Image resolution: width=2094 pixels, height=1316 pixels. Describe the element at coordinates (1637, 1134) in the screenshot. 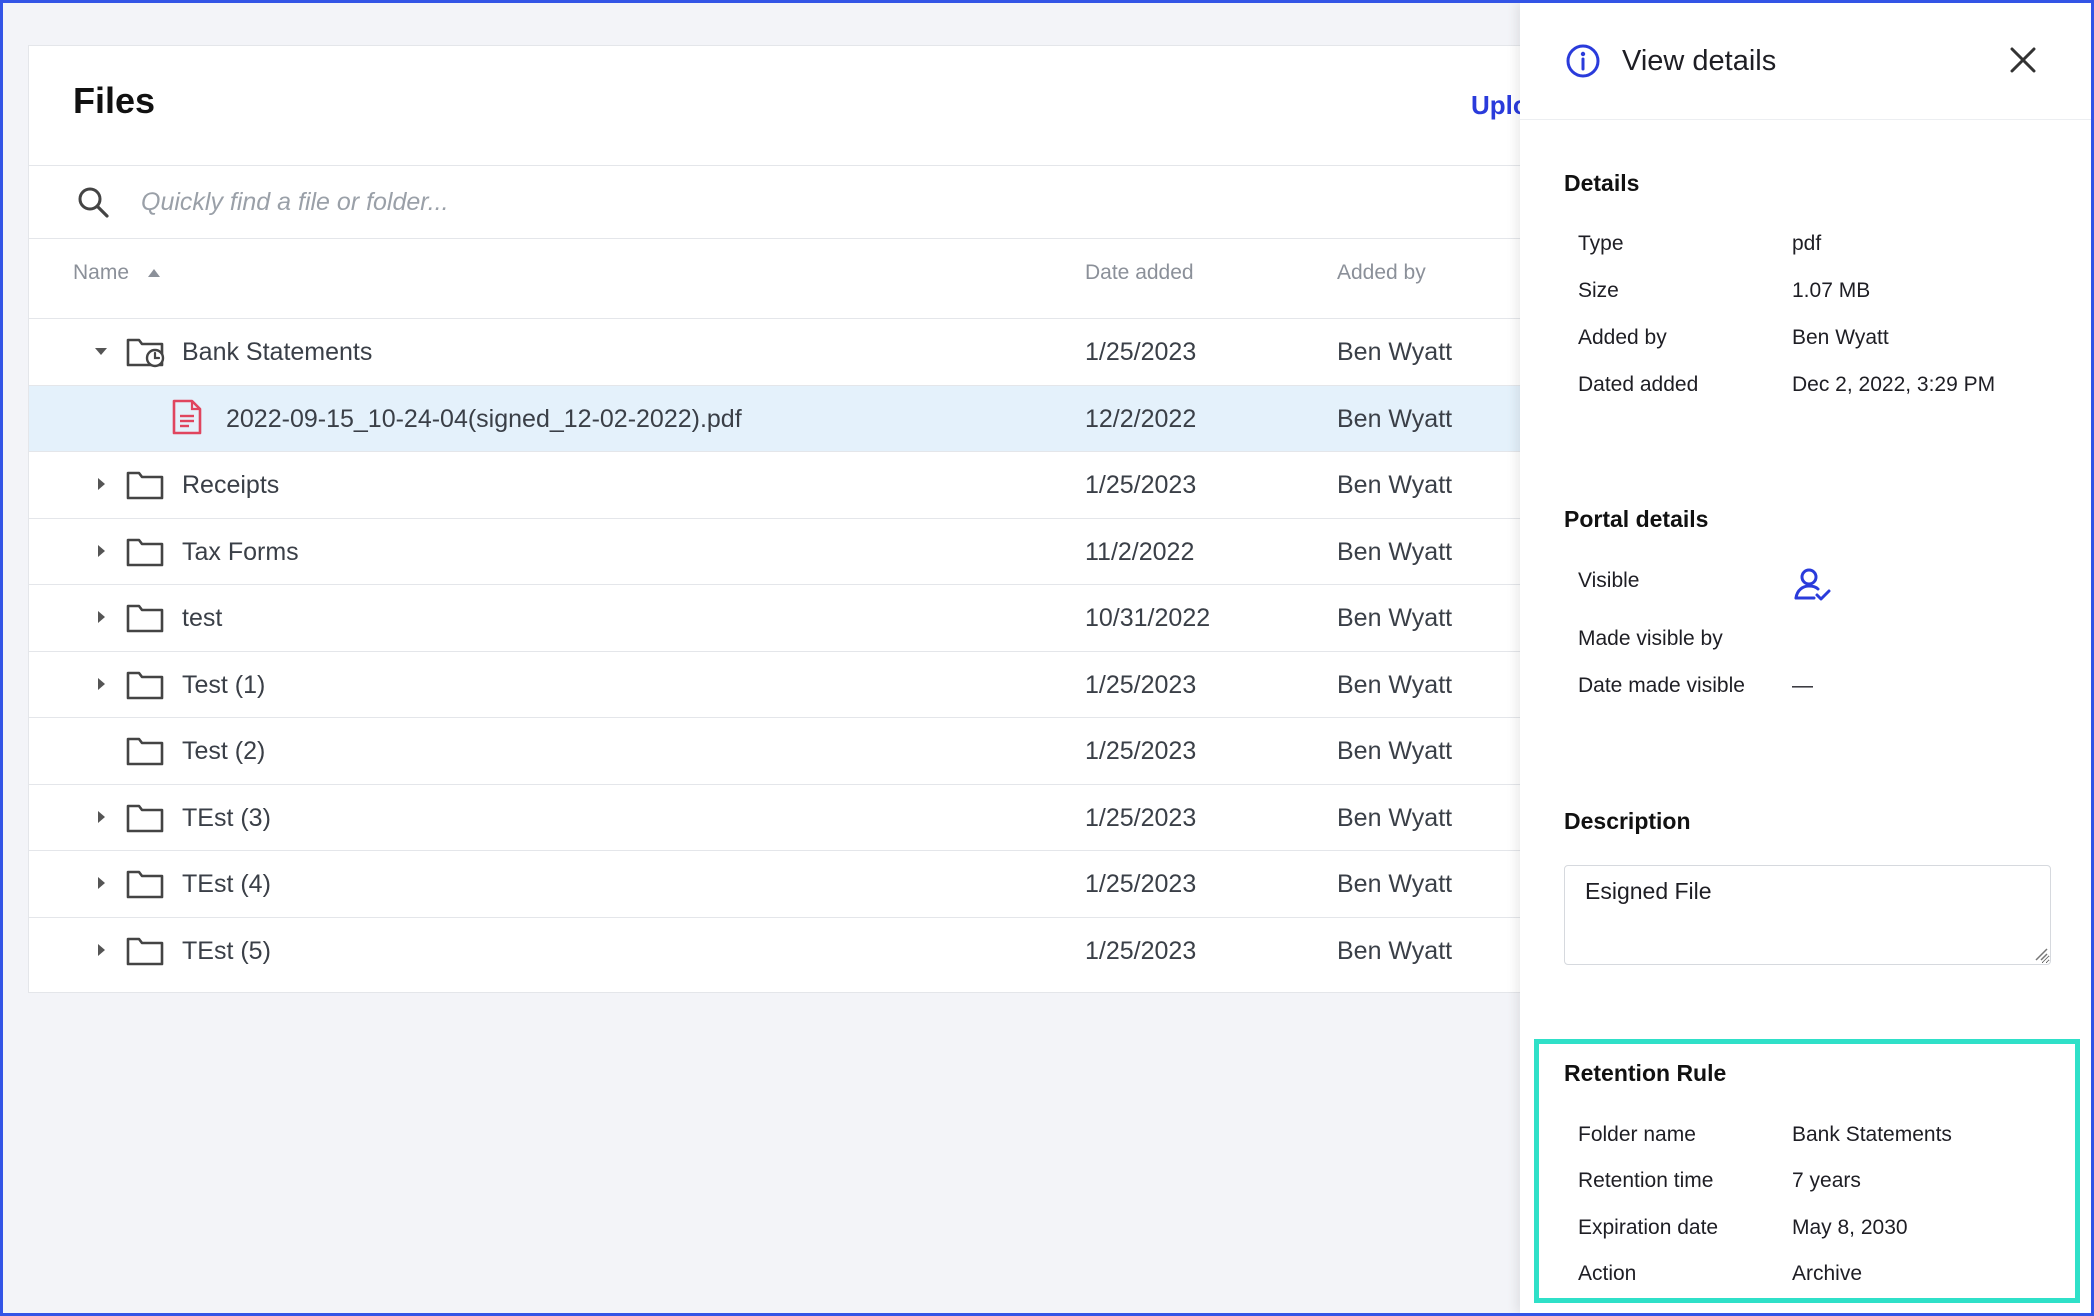

I see `folder-name-label: Folder name` at that location.